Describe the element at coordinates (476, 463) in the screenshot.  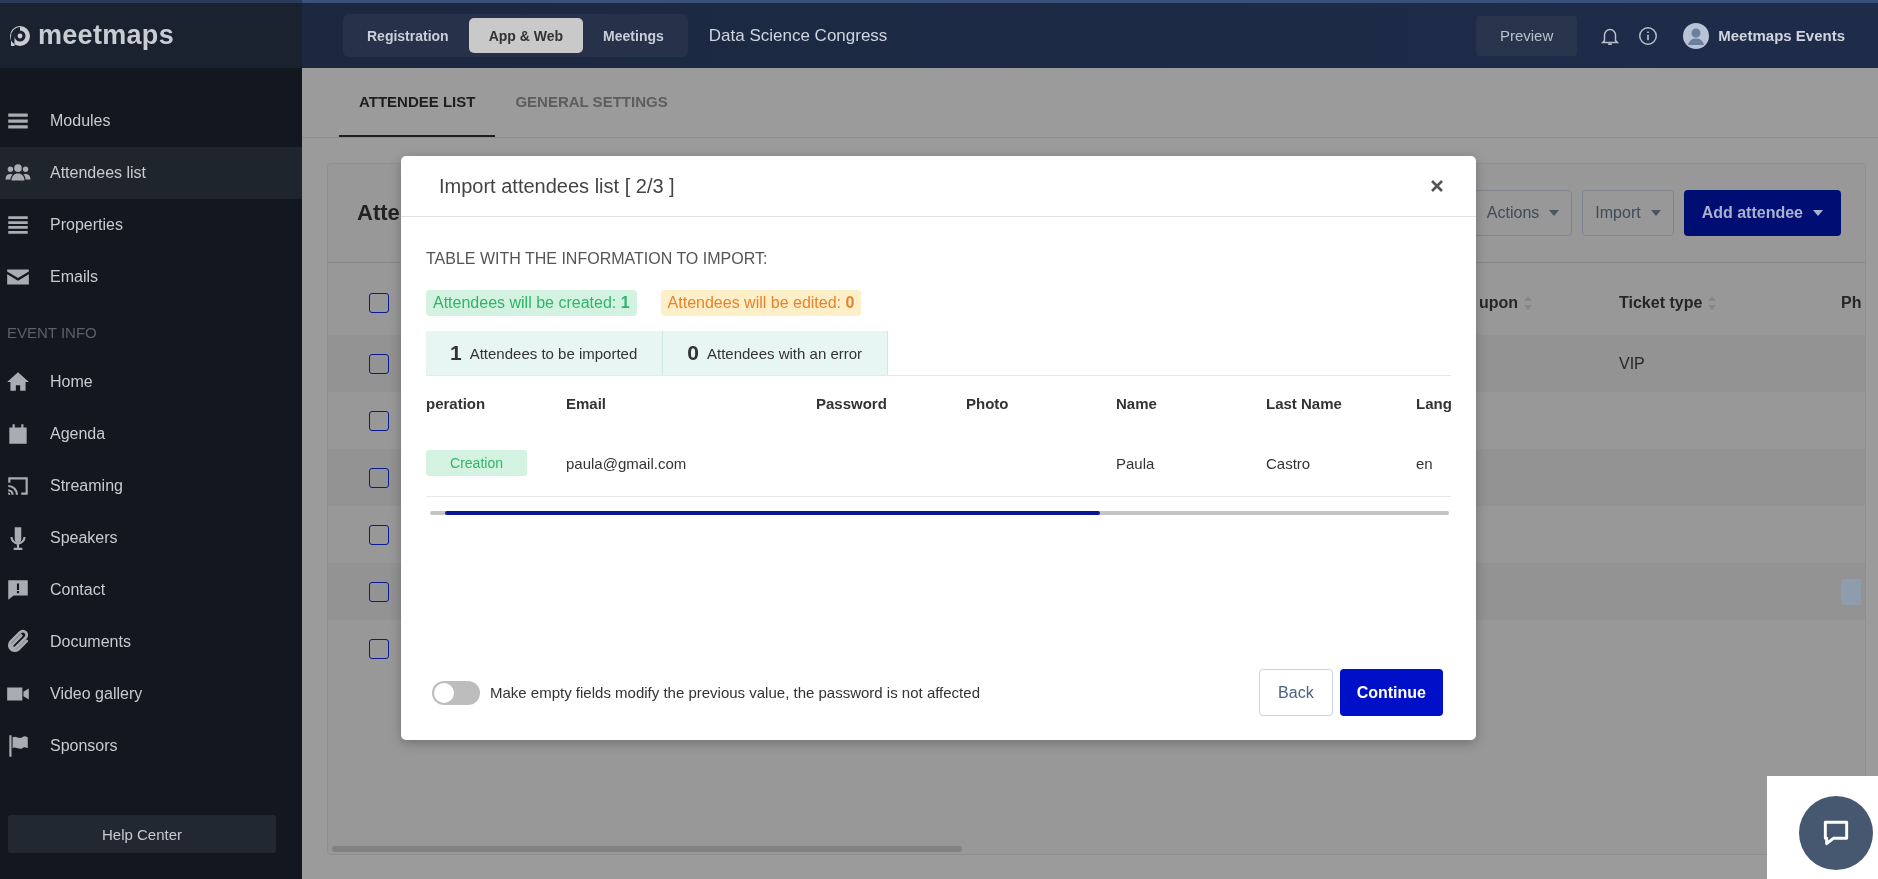
I see `operation-badge: Creation` at that location.